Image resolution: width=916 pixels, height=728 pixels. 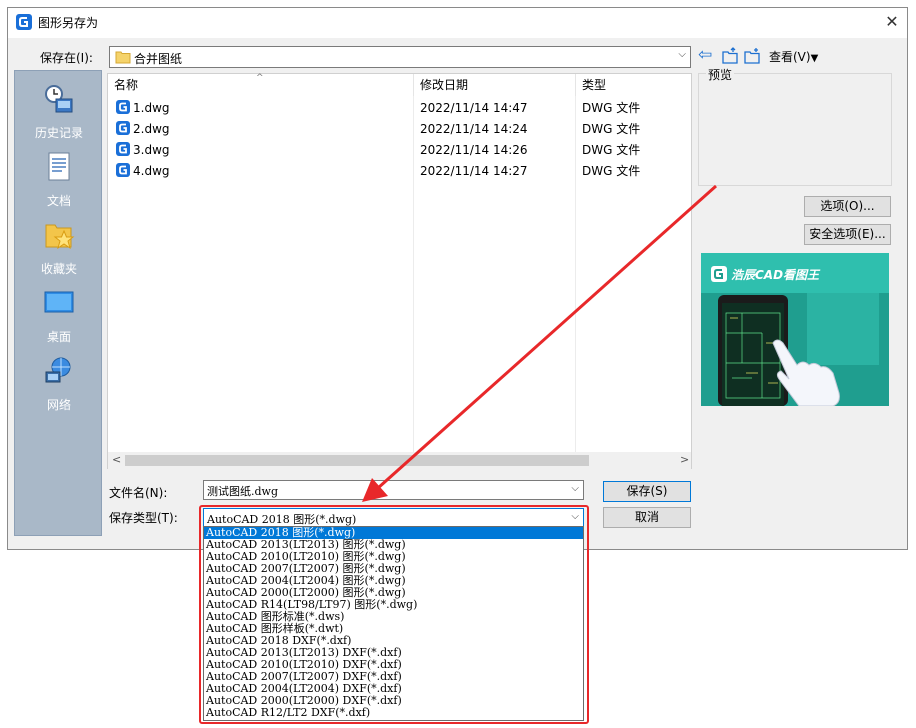 I want to click on view-menu-label: 查看(V), so click(x=790, y=57).